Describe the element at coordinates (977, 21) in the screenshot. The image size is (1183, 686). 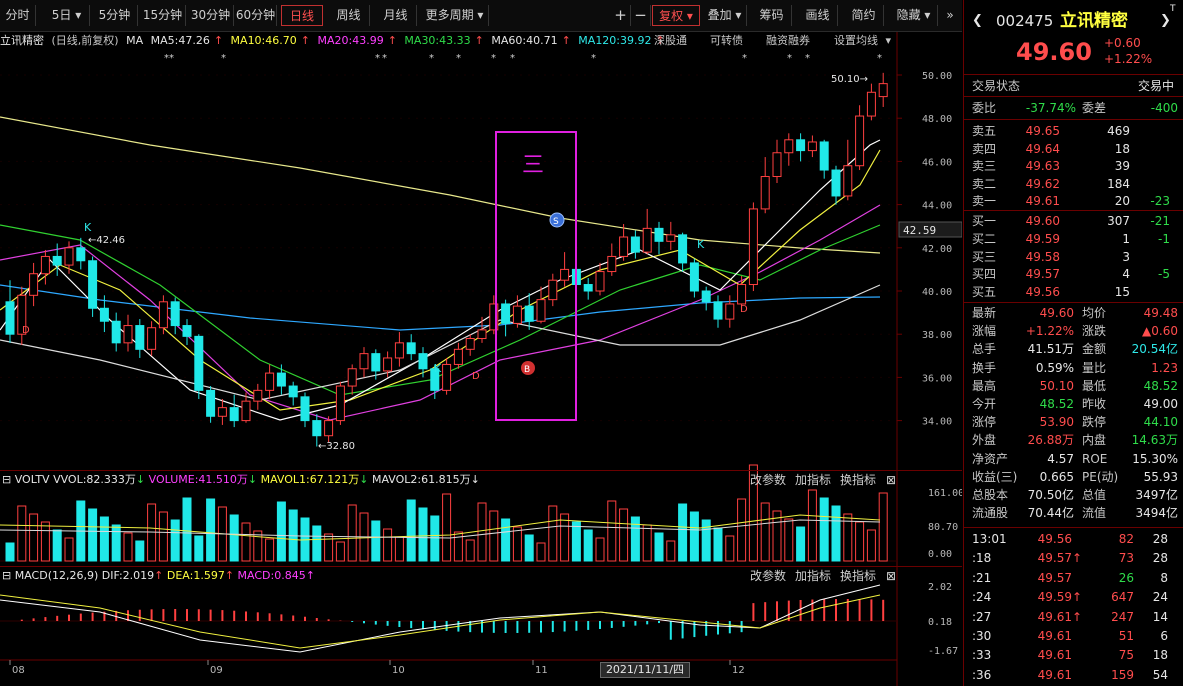
I see `back-icon: ❮` at that location.